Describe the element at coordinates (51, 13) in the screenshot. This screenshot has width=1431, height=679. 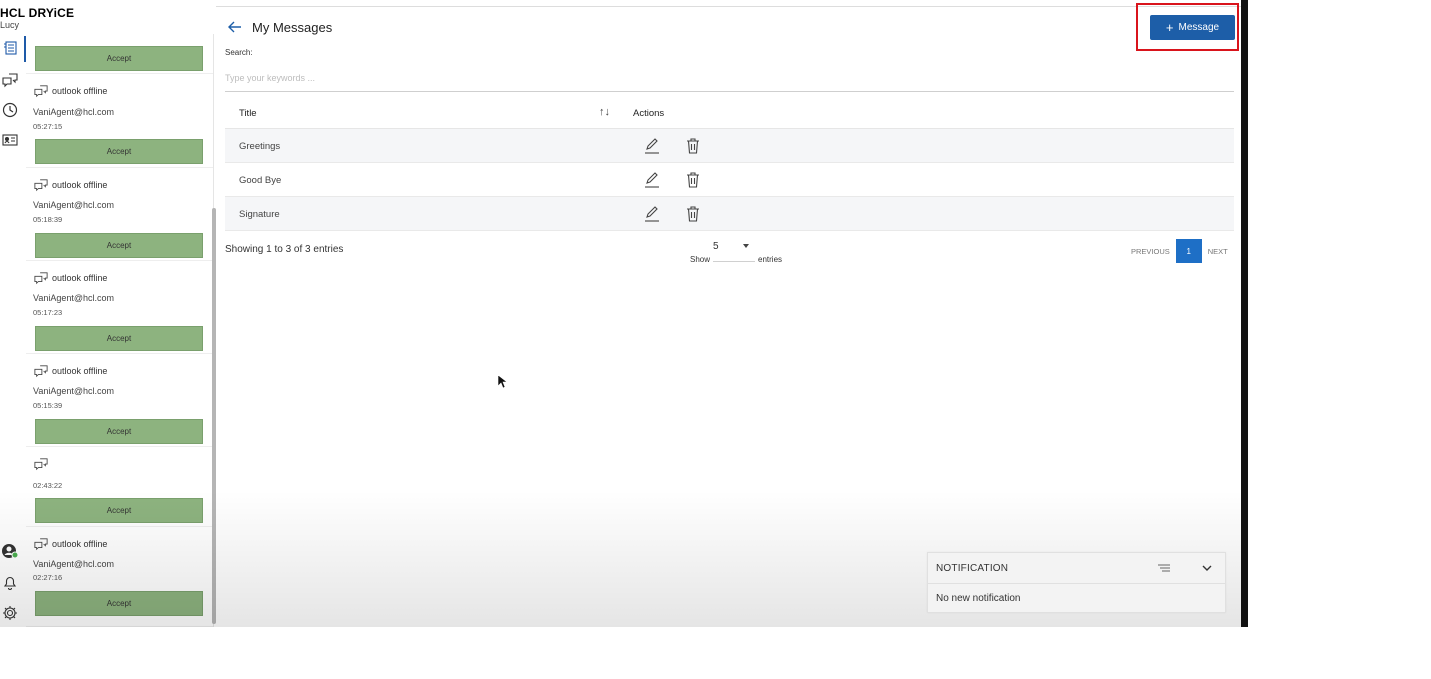
I see `logo-name: DRYiCE` at that location.